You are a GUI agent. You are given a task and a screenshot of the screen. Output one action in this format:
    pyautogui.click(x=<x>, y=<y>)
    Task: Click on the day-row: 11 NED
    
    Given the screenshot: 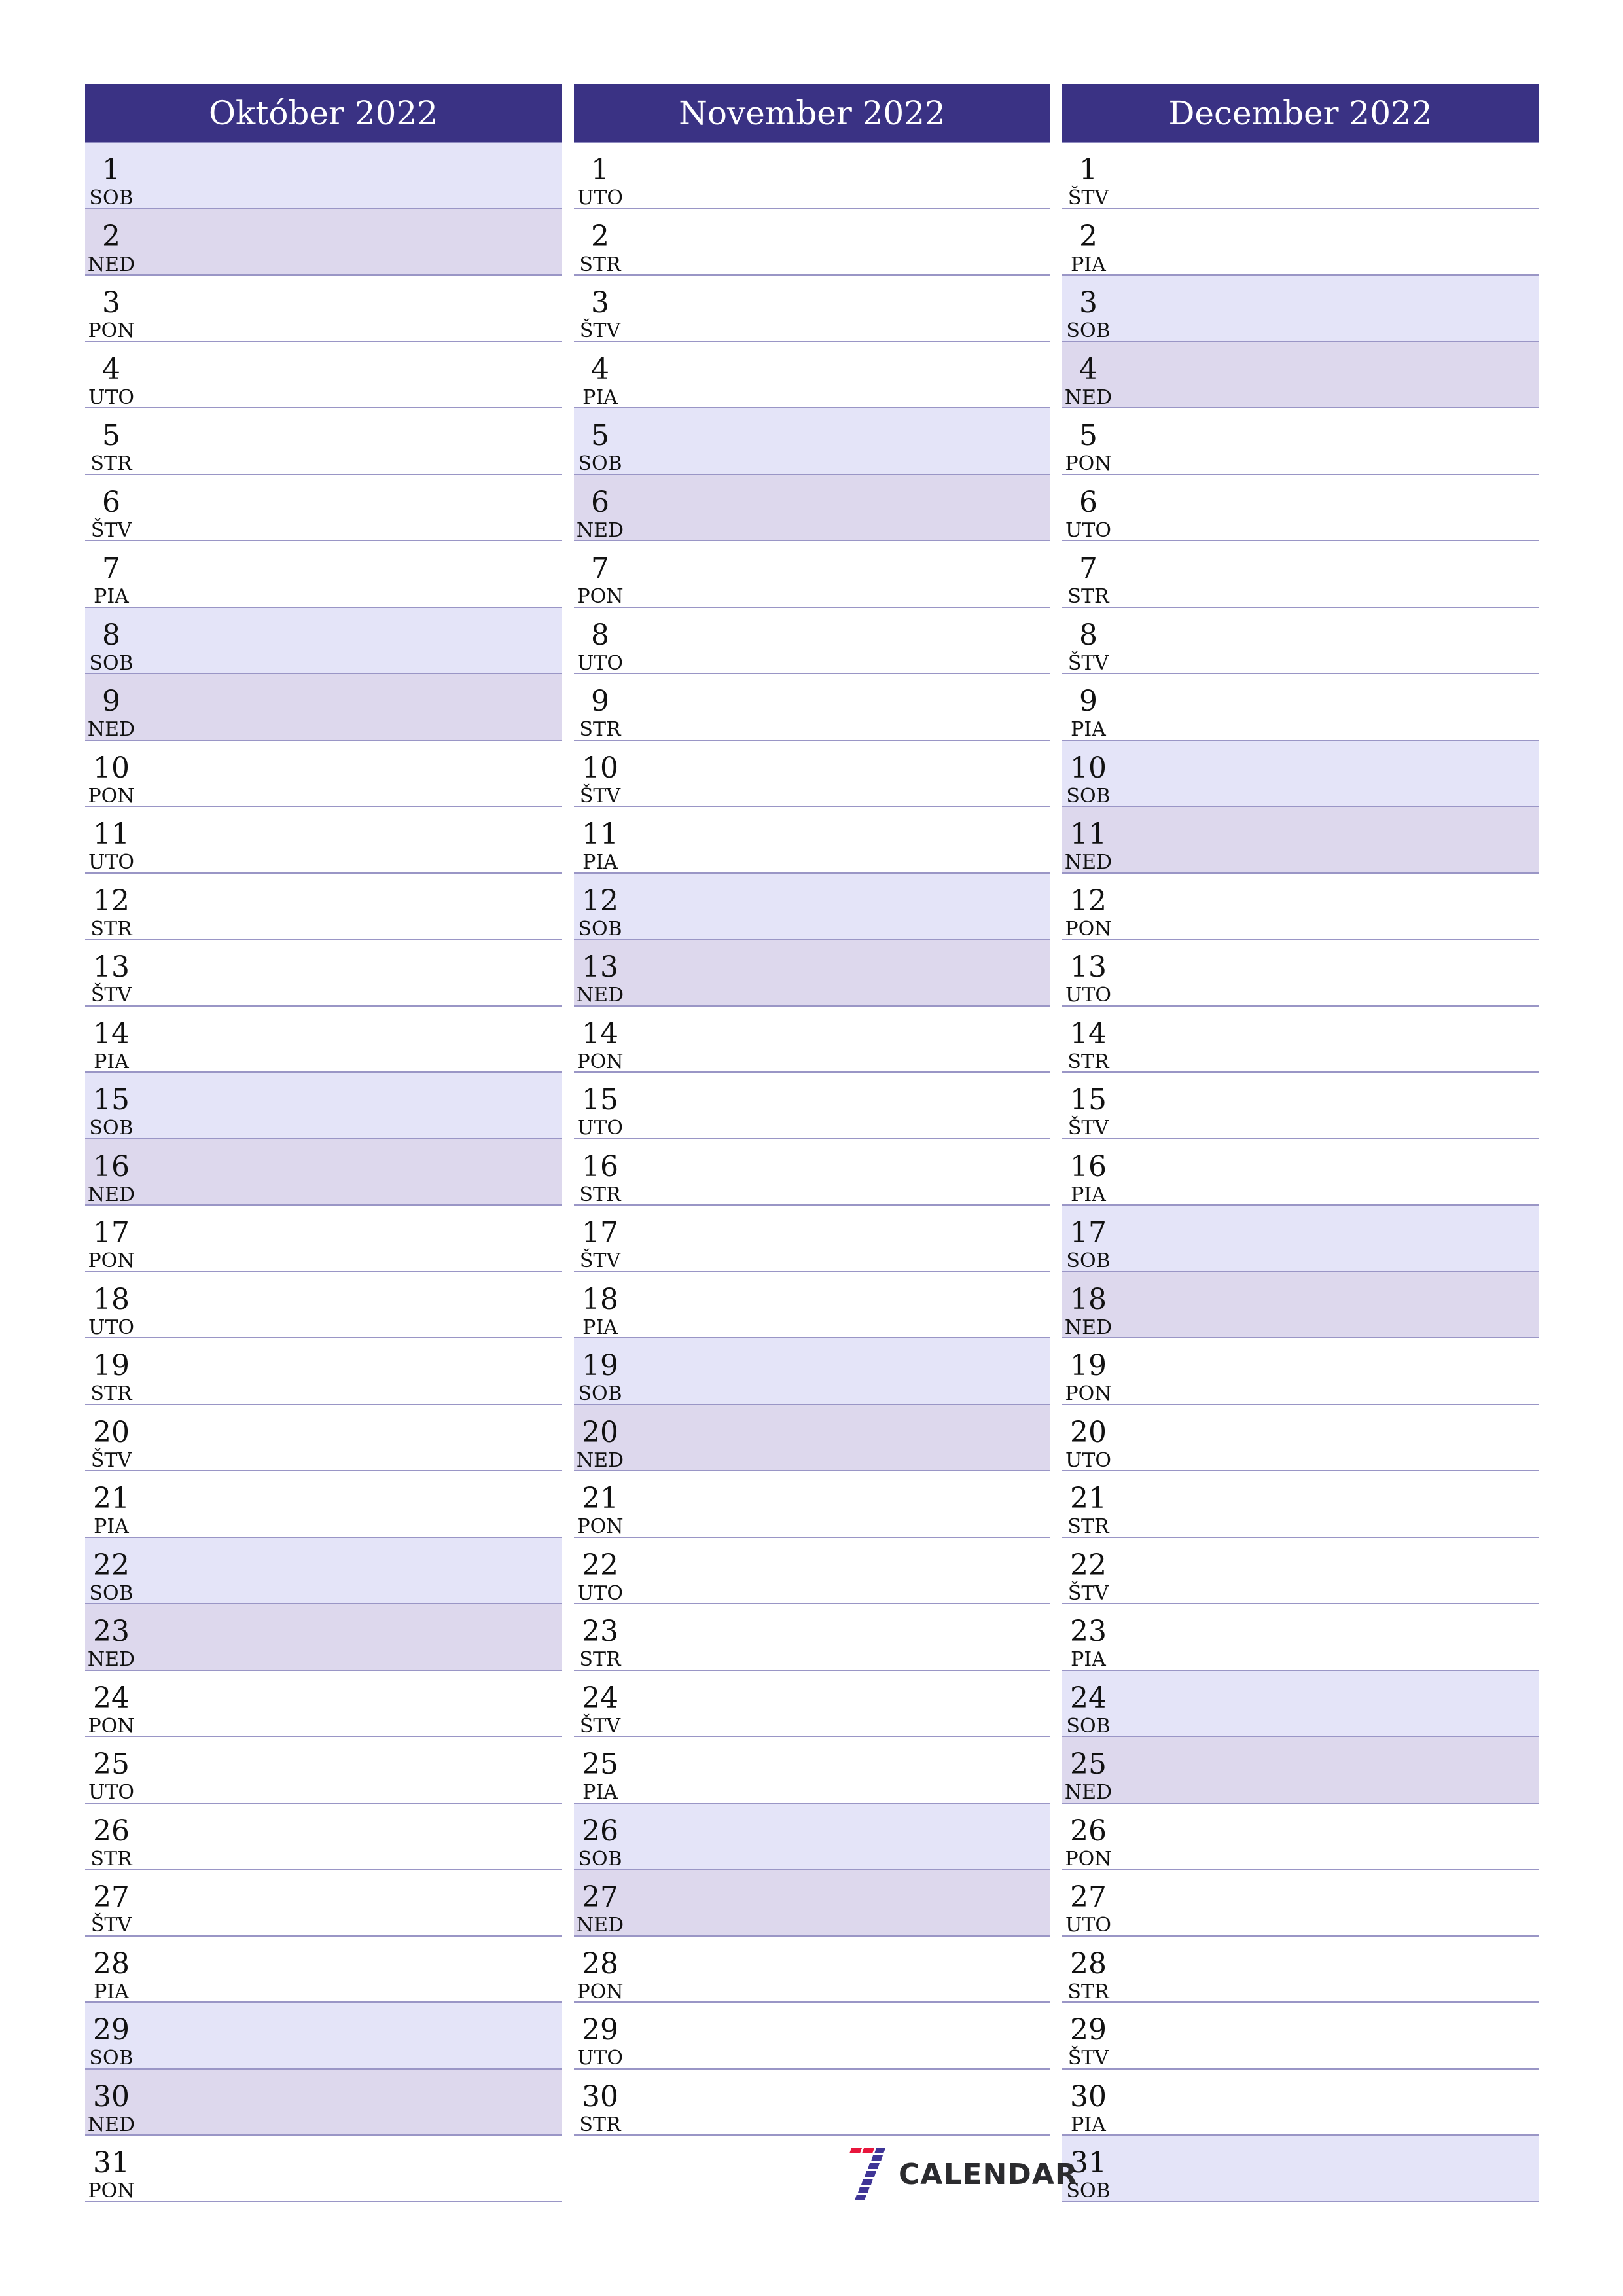 What is the action you would take?
    pyautogui.click(x=1300, y=840)
    